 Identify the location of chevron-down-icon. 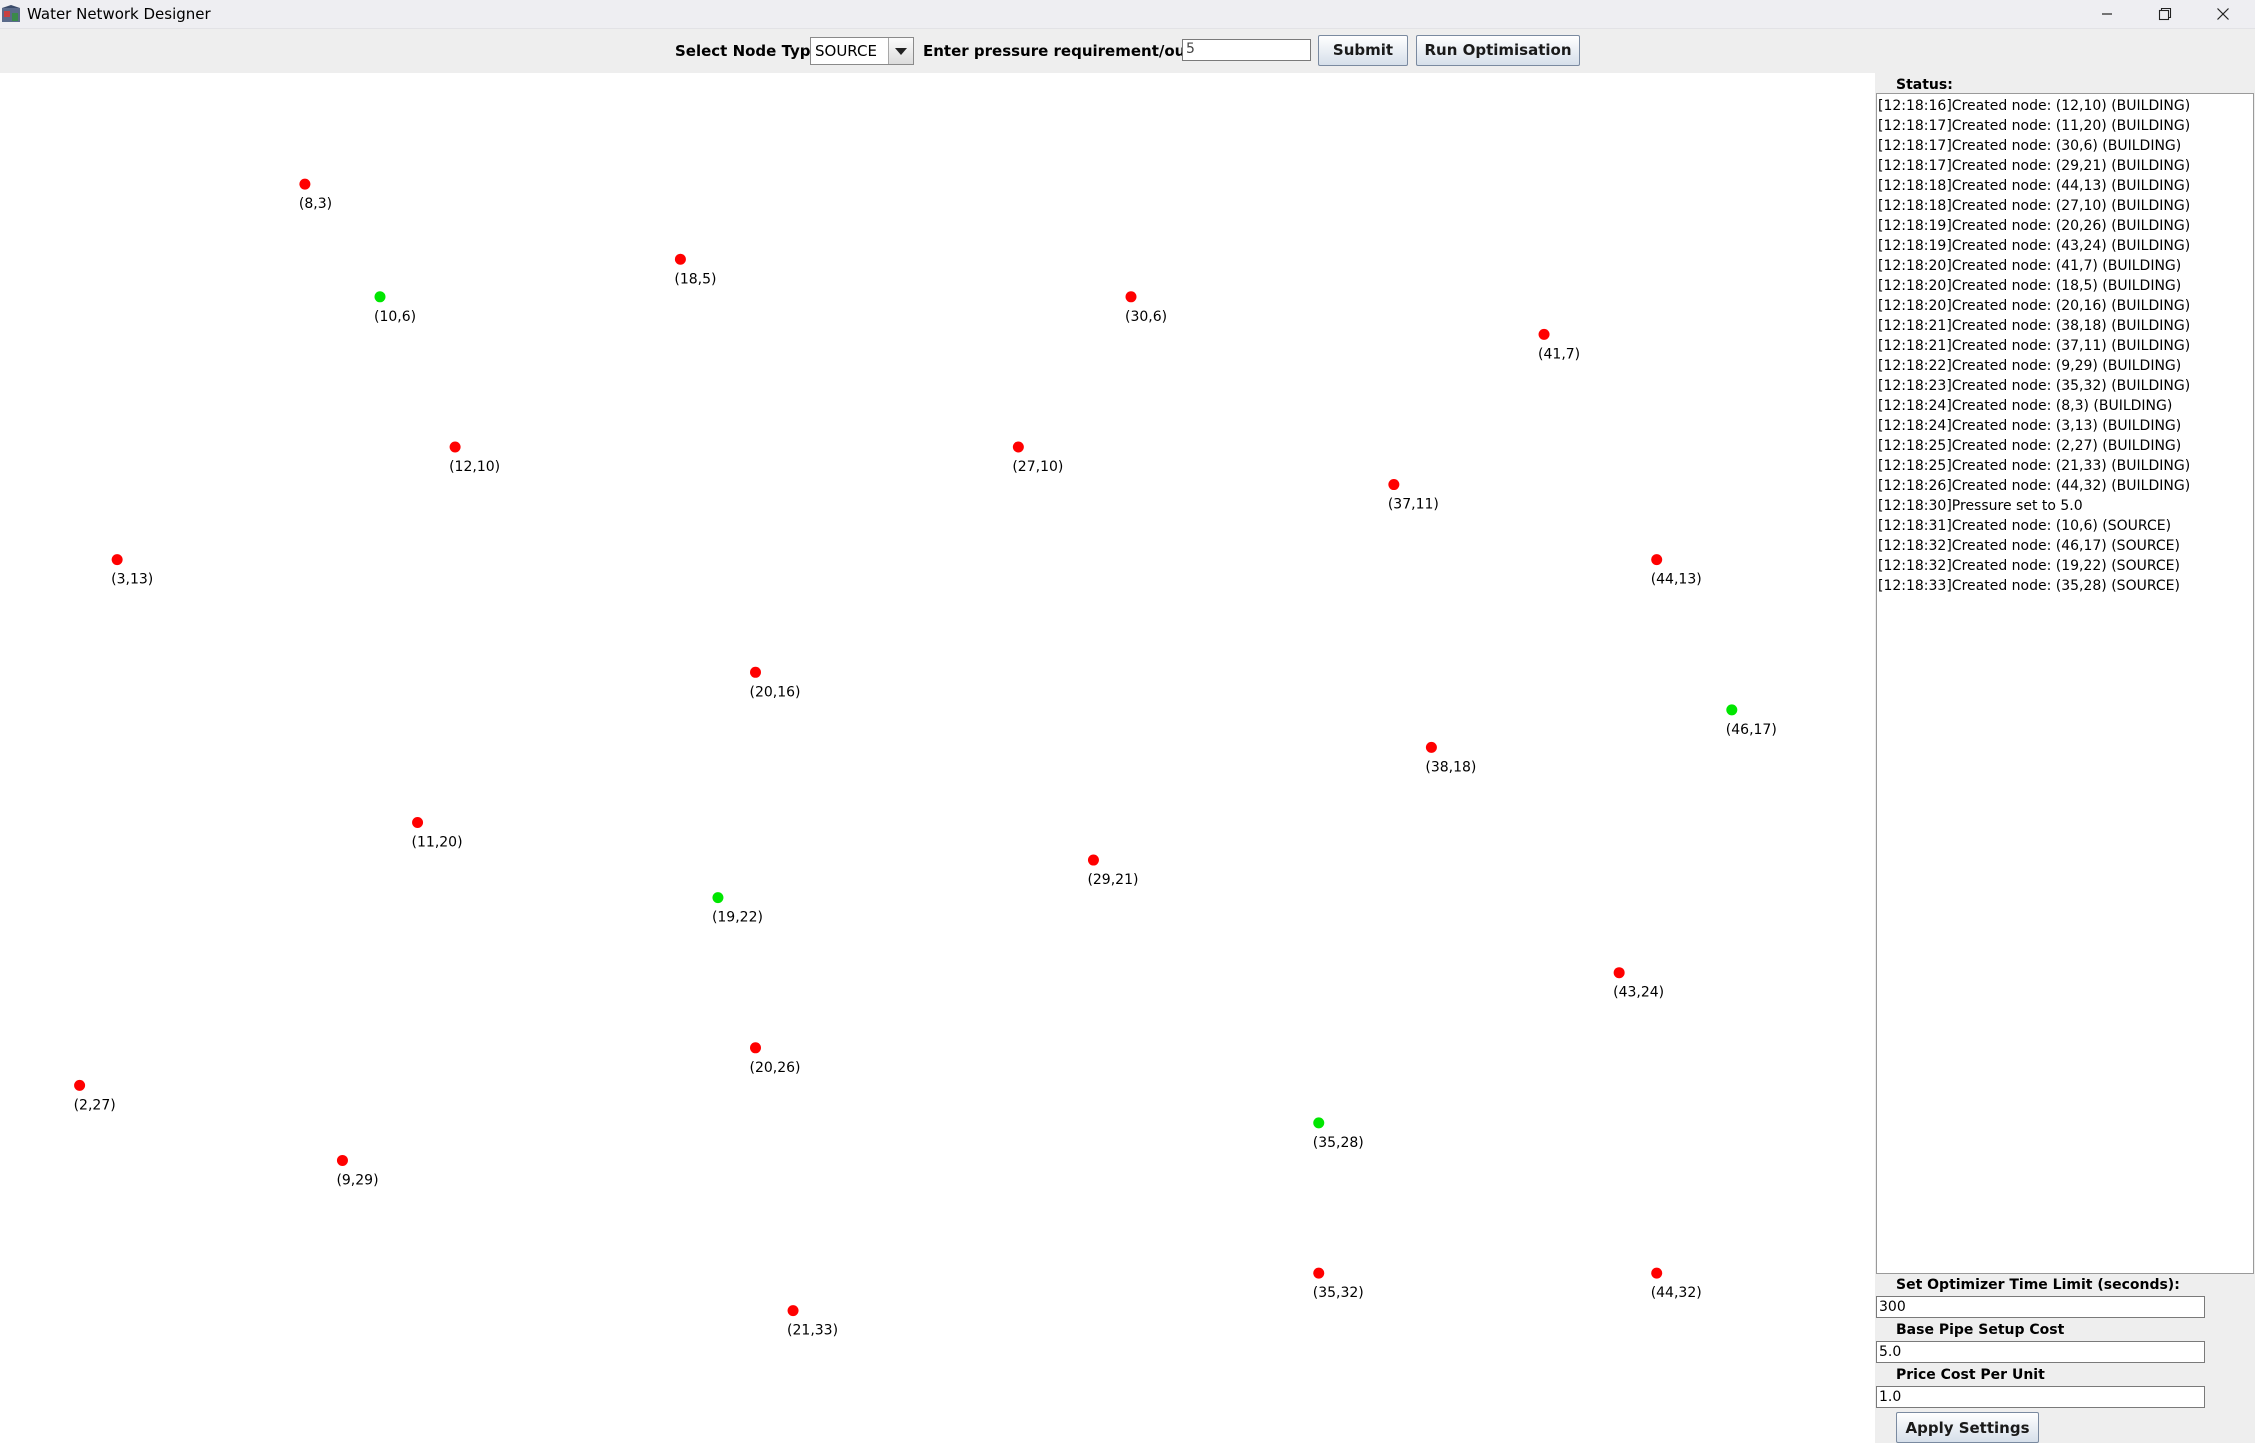
(901, 51).